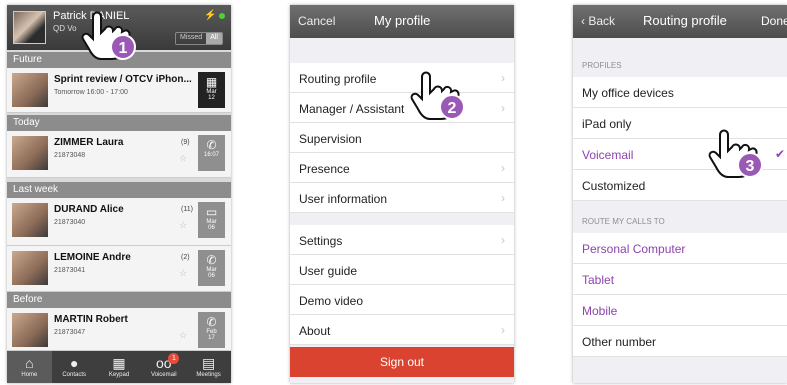 This screenshot has width=787, height=385. I want to click on list-item: DURAND Alice 21873040 (11) ☆ ▭ Mar 06, so click(119, 222).